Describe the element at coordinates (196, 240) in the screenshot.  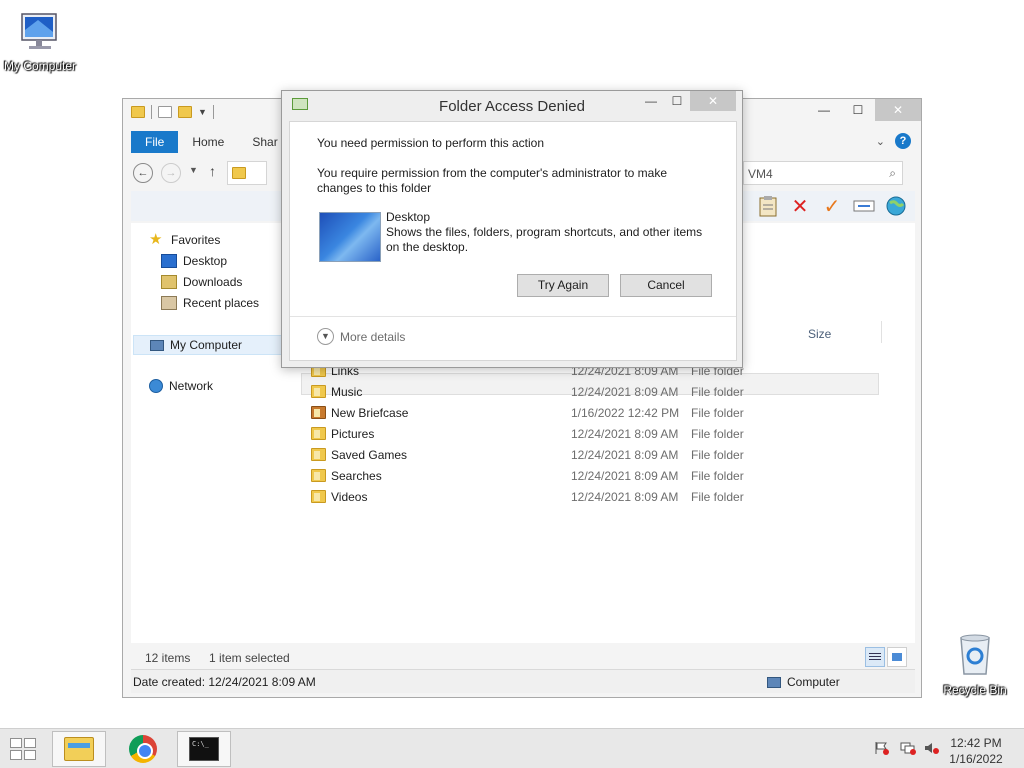
I see `nav-favorites-label: Favorites` at that location.